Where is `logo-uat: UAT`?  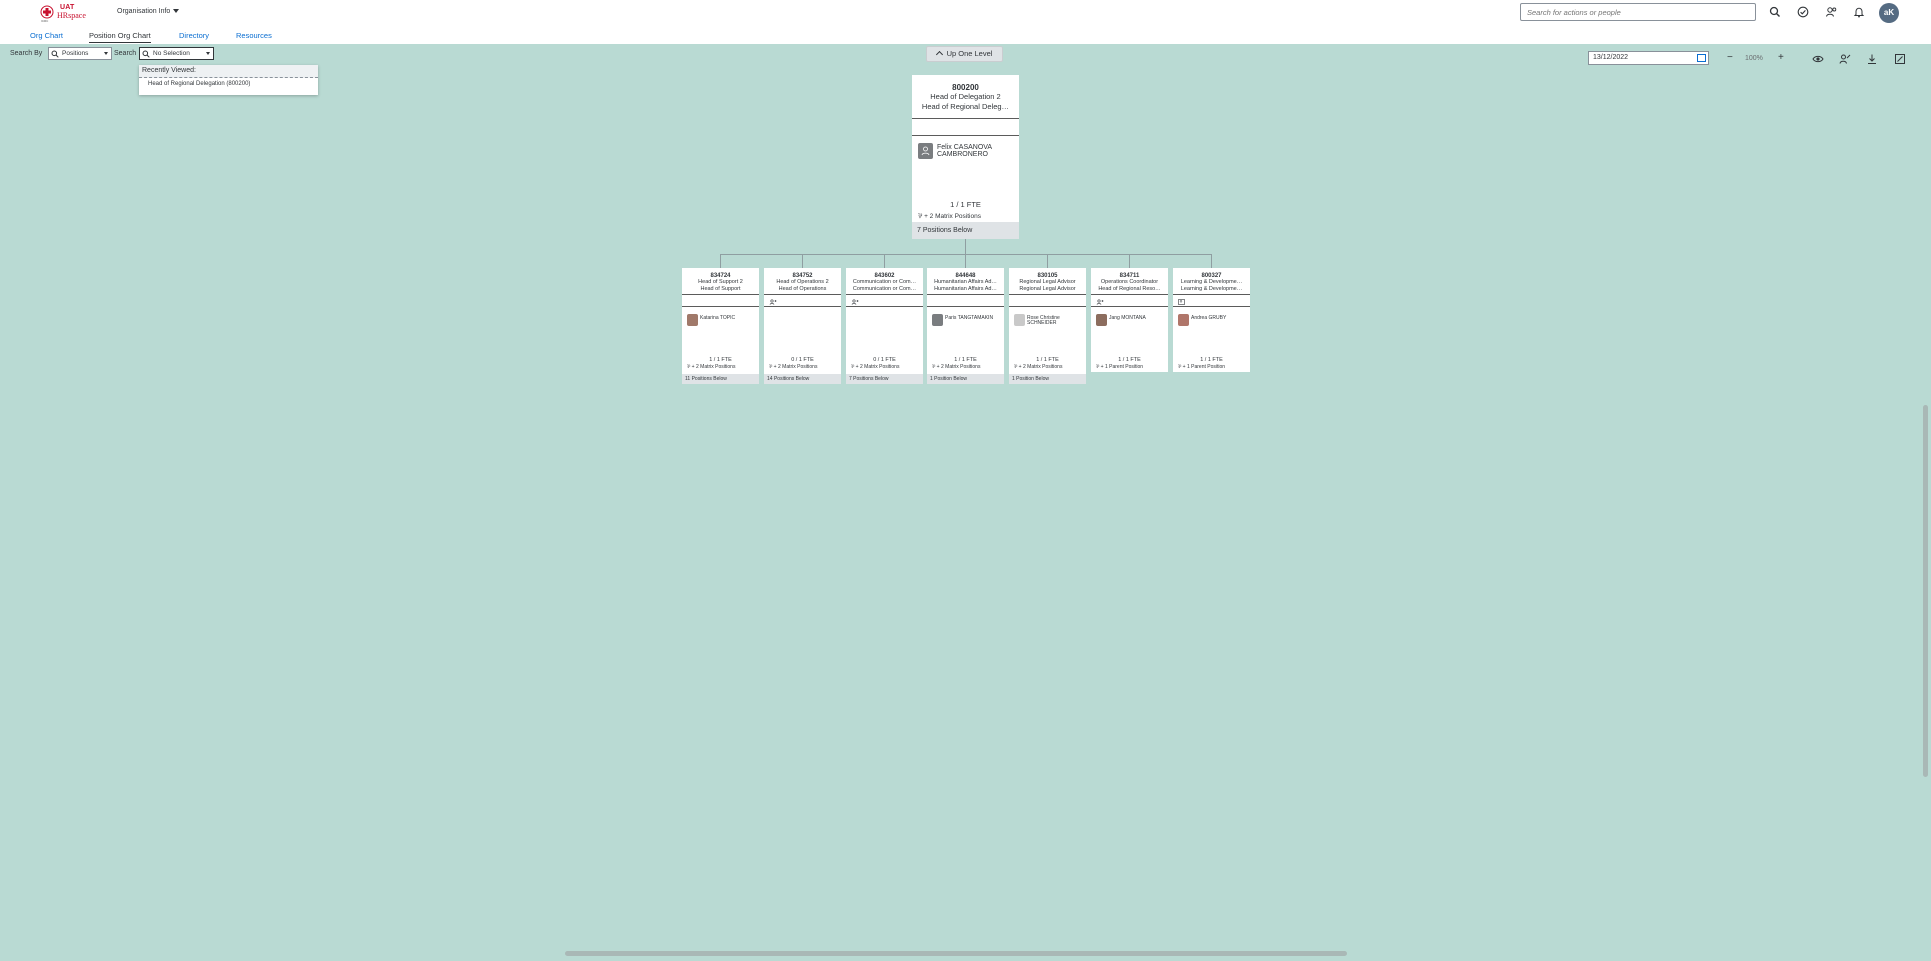
logo-uat: UAT is located at coordinates (67, 7).